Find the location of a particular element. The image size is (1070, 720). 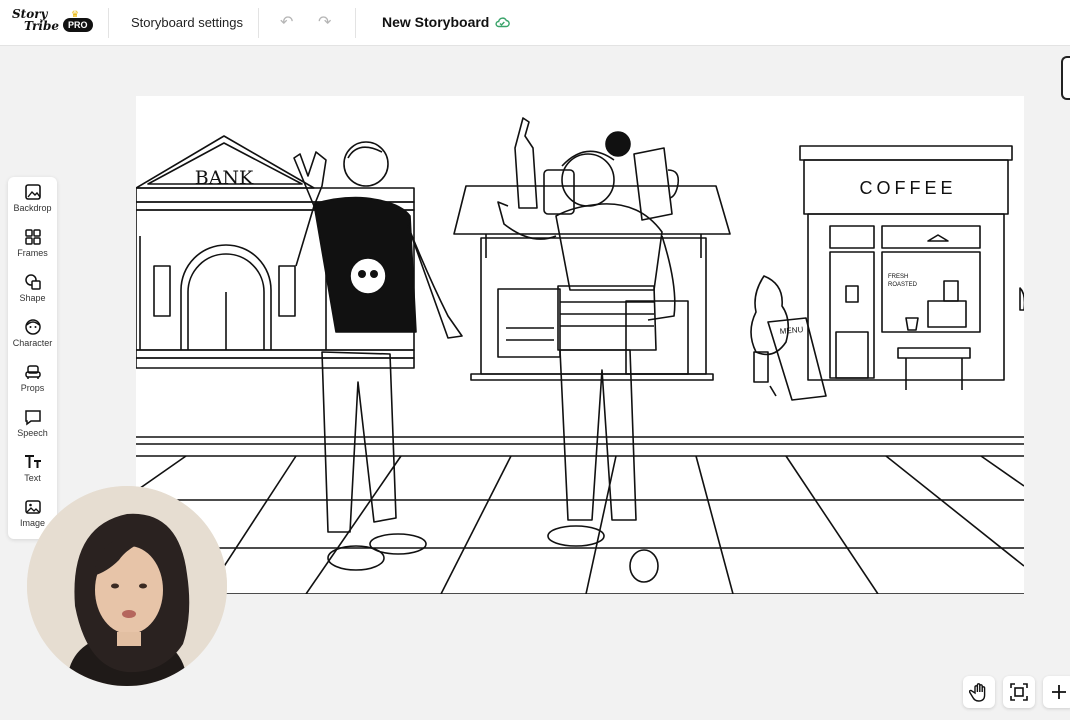

tool-speech: Speech is located at coordinates (32, 424).